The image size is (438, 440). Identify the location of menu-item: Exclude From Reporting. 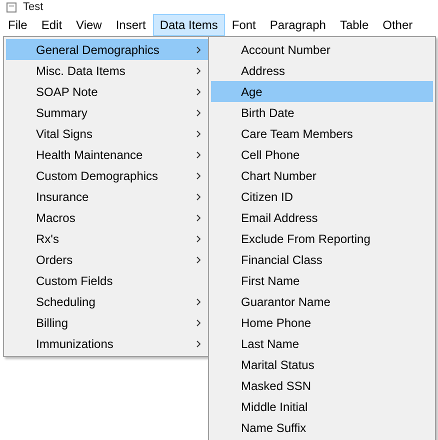
(322, 238).